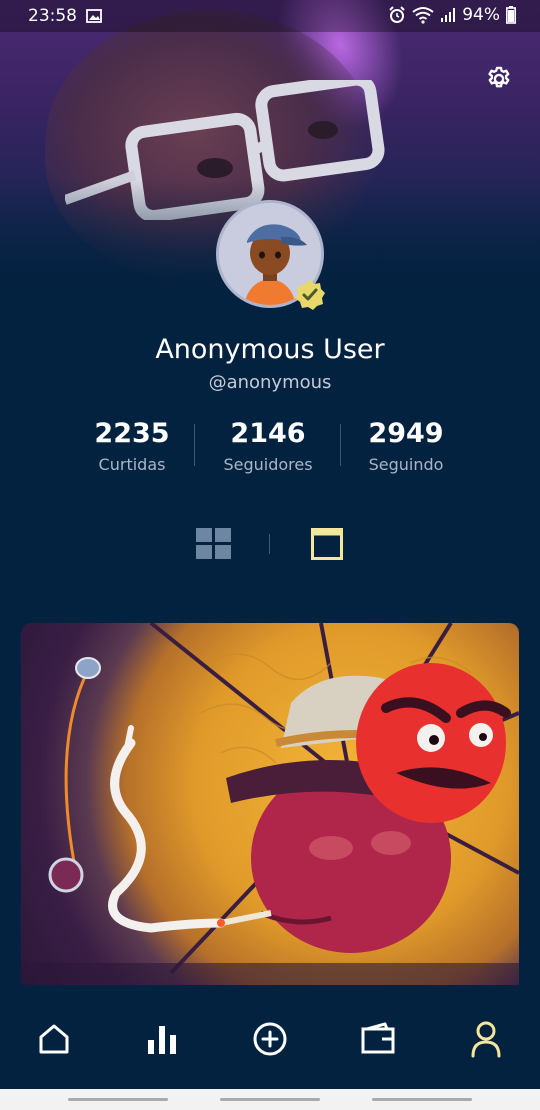  I want to click on stat-followers: 2146 Seguidores, so click(268, 446).